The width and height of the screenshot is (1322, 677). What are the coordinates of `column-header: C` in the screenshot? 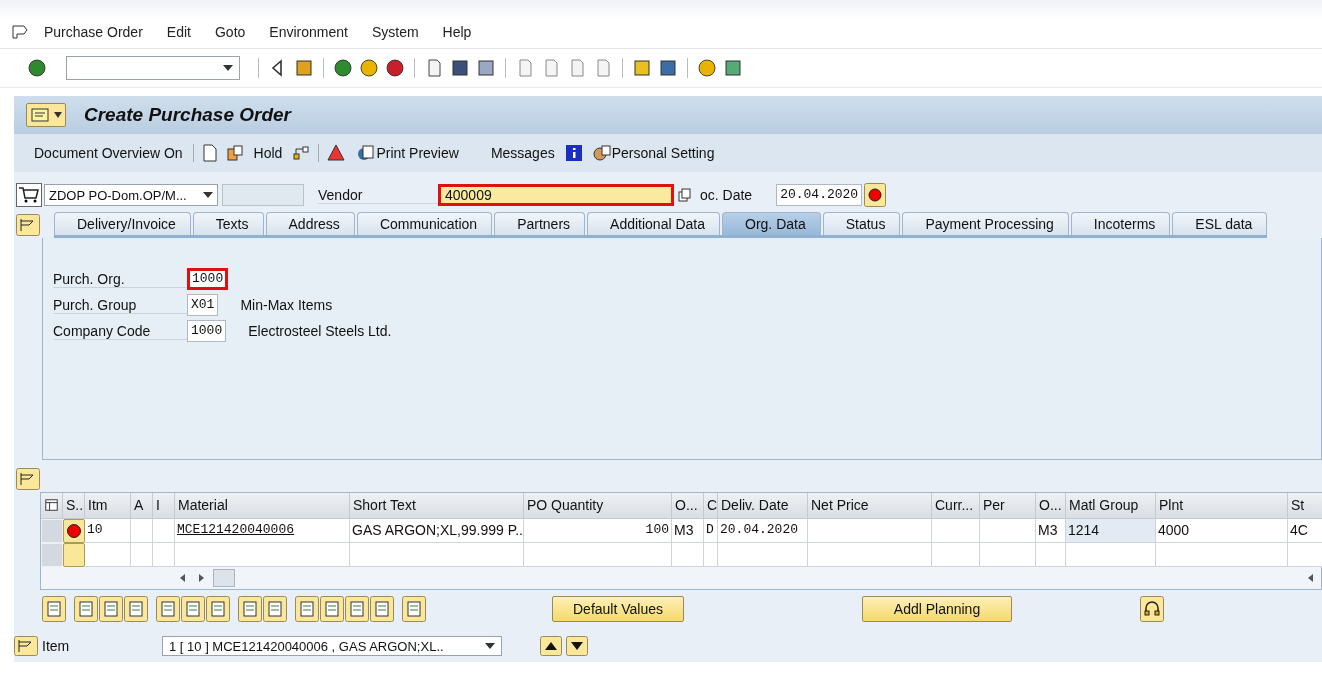 It's located at (711, 506).